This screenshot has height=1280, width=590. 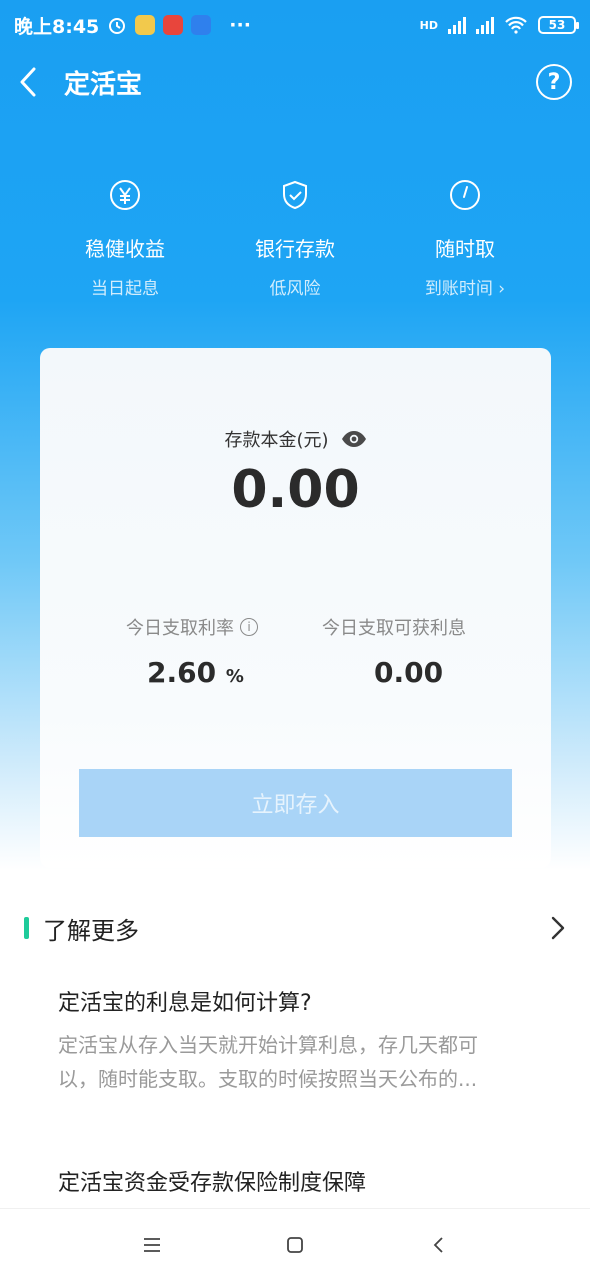 I want to click on help-icon: ?, so click(x=554, y=82).